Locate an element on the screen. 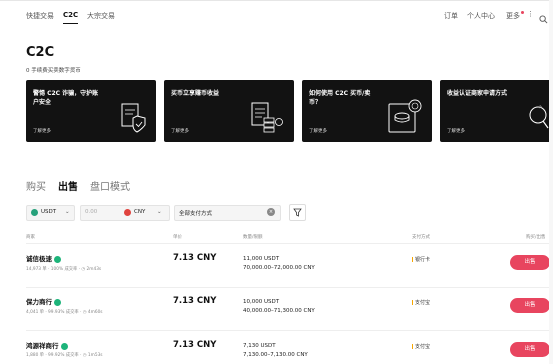 Image resolution: width=553 pixels, height=364 pixels. coin-select-value: USDT is located at coordinates (49, 212).